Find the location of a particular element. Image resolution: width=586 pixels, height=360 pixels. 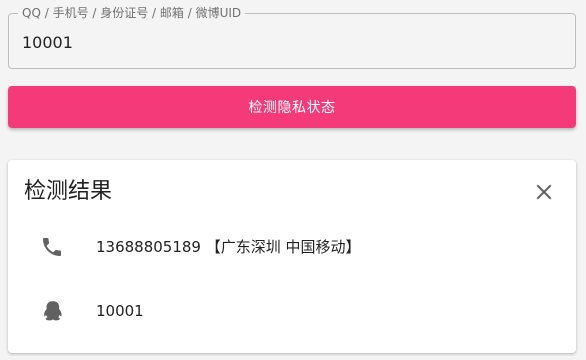

qq-penguin-icon is located at coordinates (53, 311).